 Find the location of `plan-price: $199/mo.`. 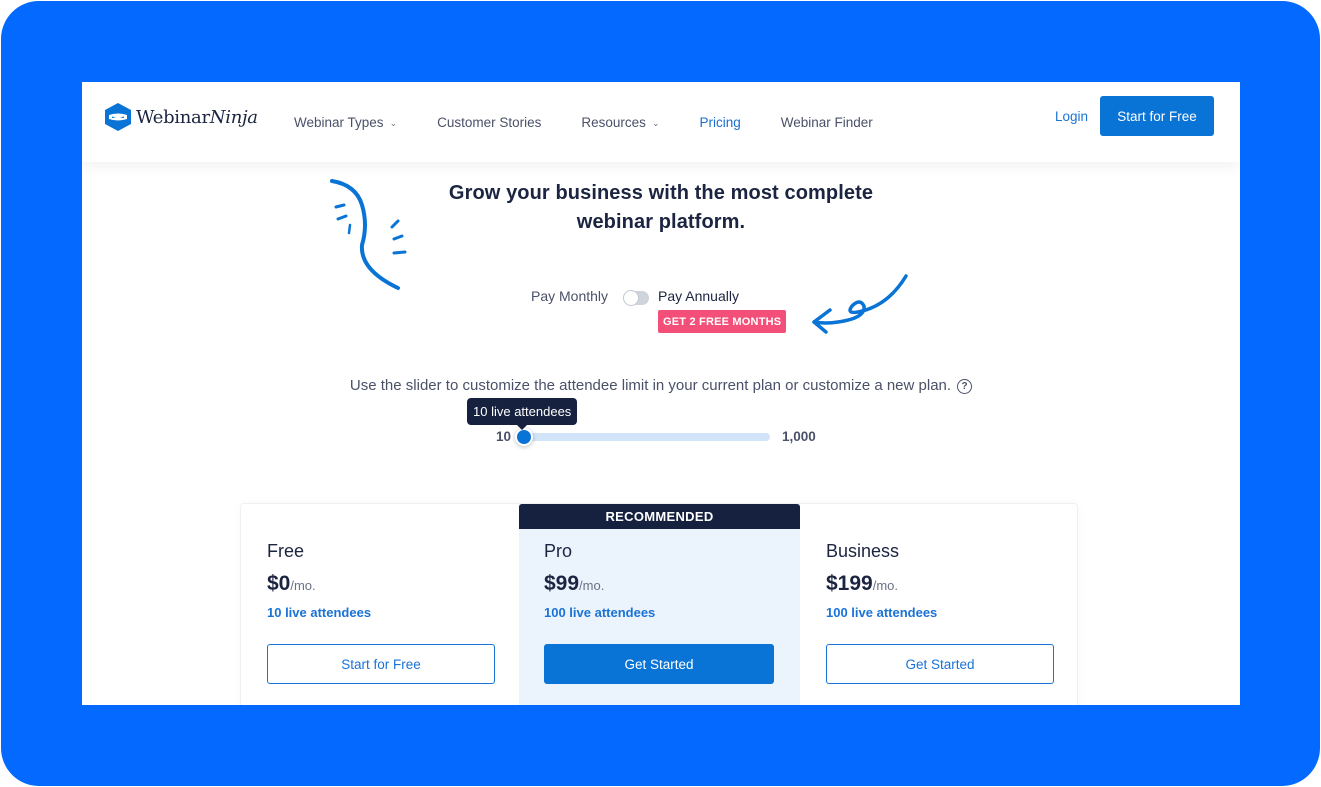

plan-price: $199/mo. is located at coordinates (862, 584).